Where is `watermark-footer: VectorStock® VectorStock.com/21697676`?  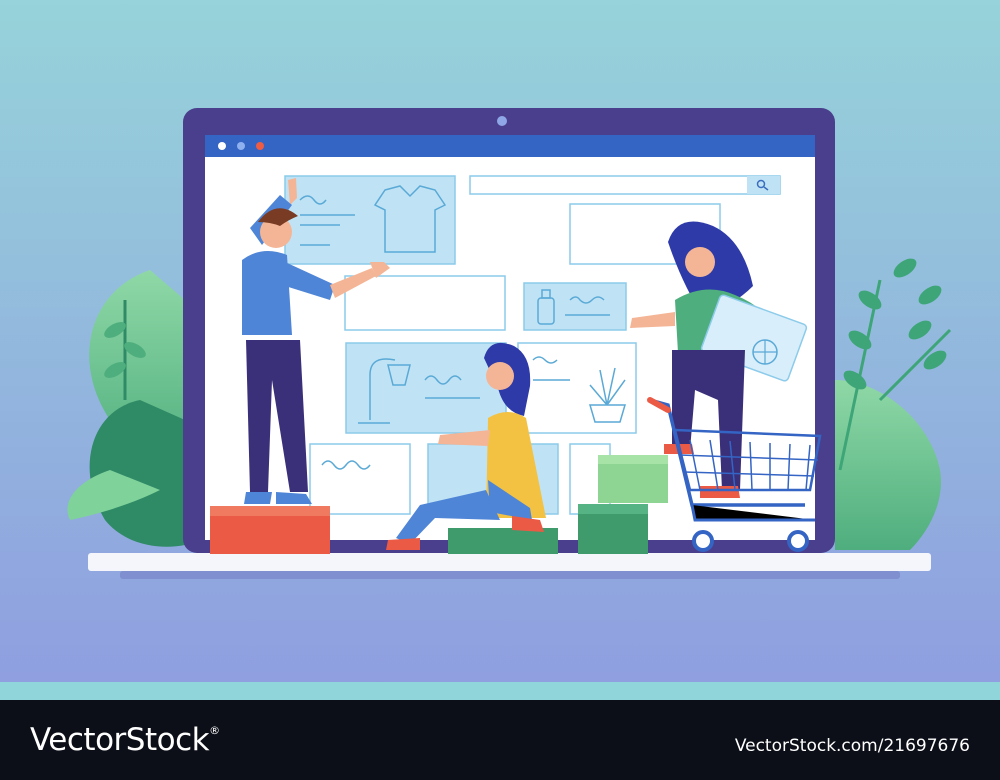
watermark-footer: VectorStock® VectorStock.com/21697676 is located at coordinates (500, 740).